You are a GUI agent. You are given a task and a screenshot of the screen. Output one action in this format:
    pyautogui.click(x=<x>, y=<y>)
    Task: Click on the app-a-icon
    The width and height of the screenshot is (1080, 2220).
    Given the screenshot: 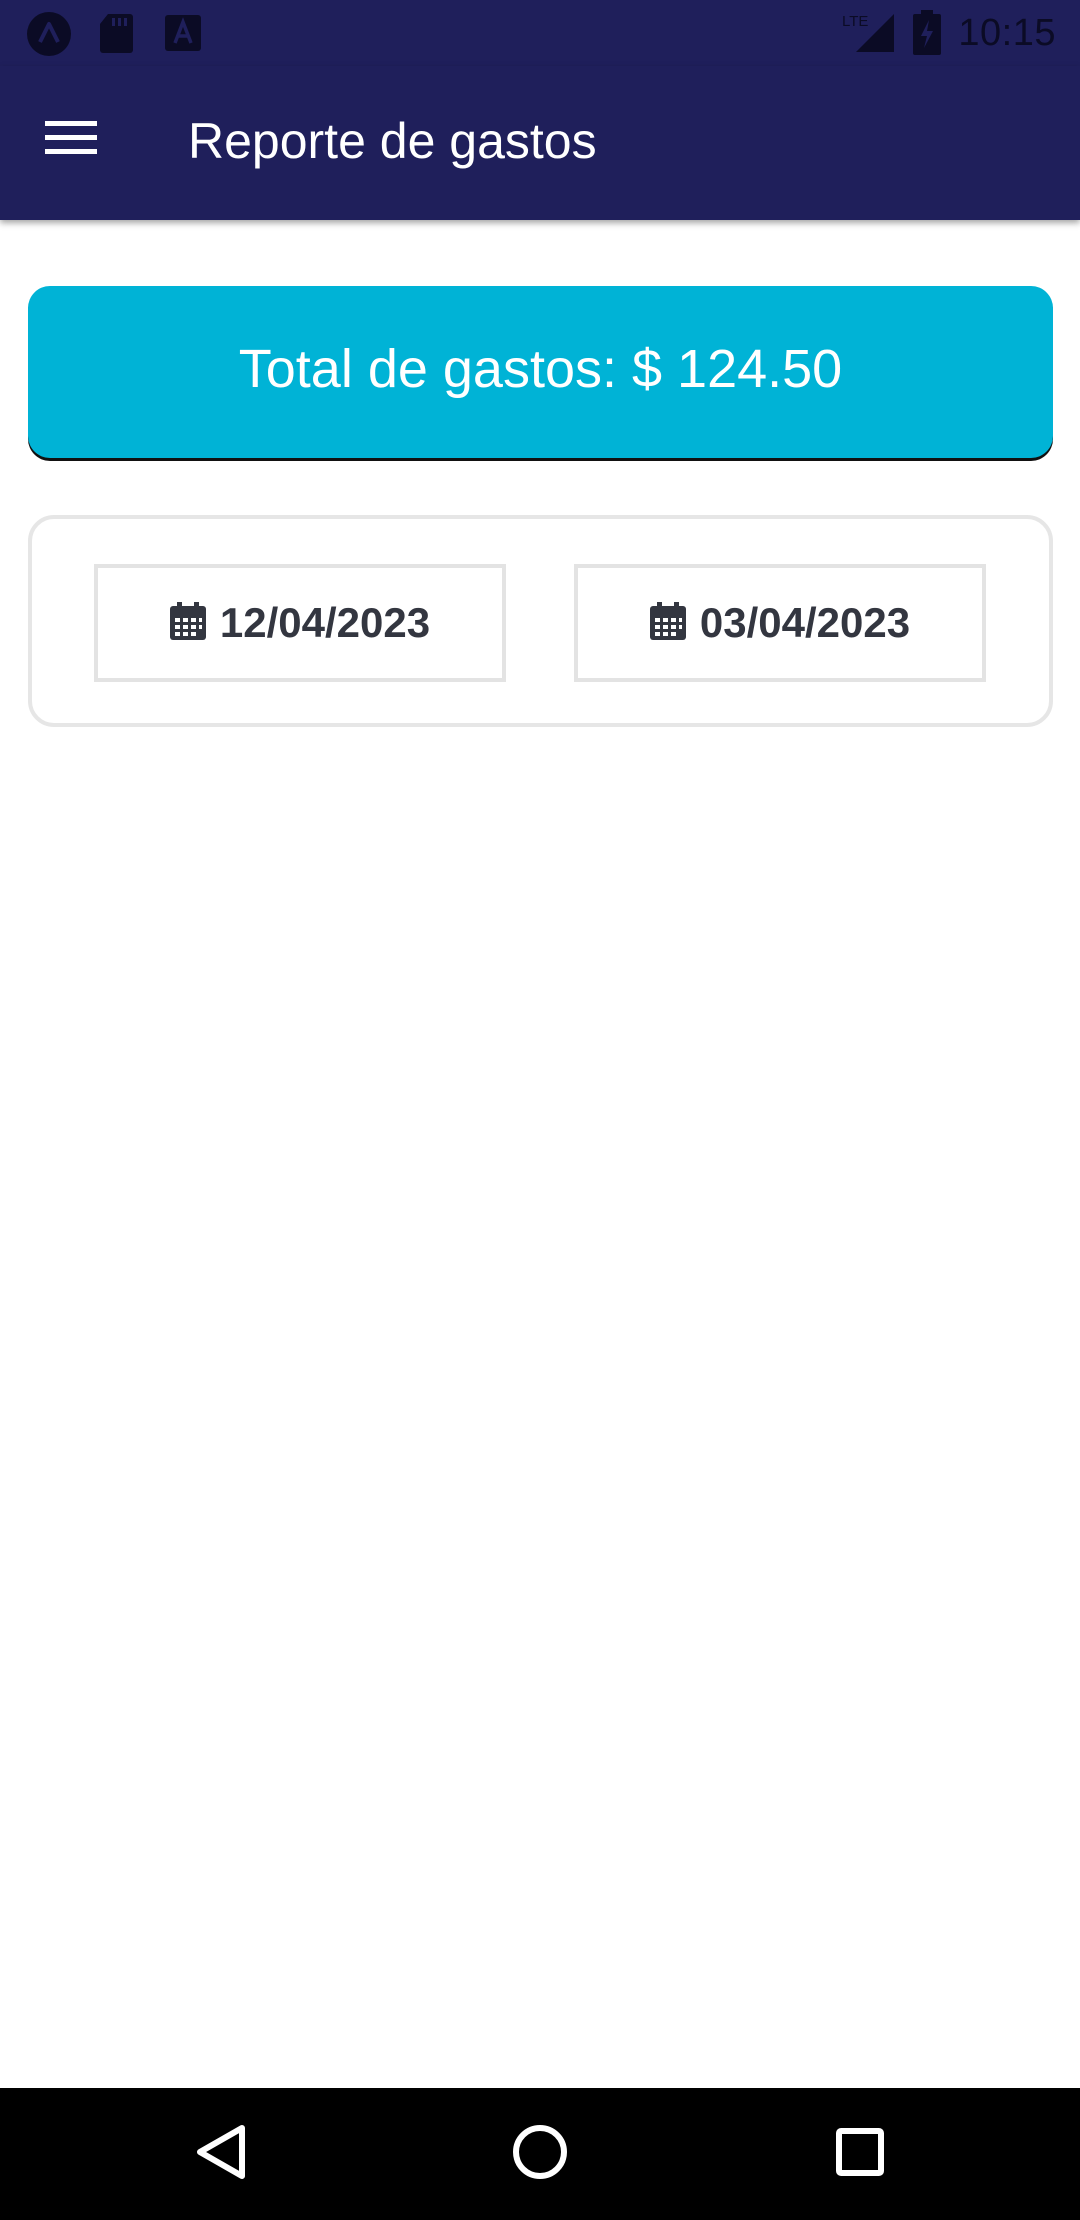 What is the action you would take?
    pyautogui.click(x=49, y=36)
    